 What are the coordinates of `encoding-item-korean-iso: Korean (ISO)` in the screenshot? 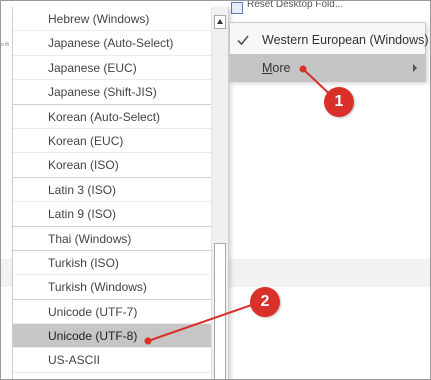 It's located at (112, 165).